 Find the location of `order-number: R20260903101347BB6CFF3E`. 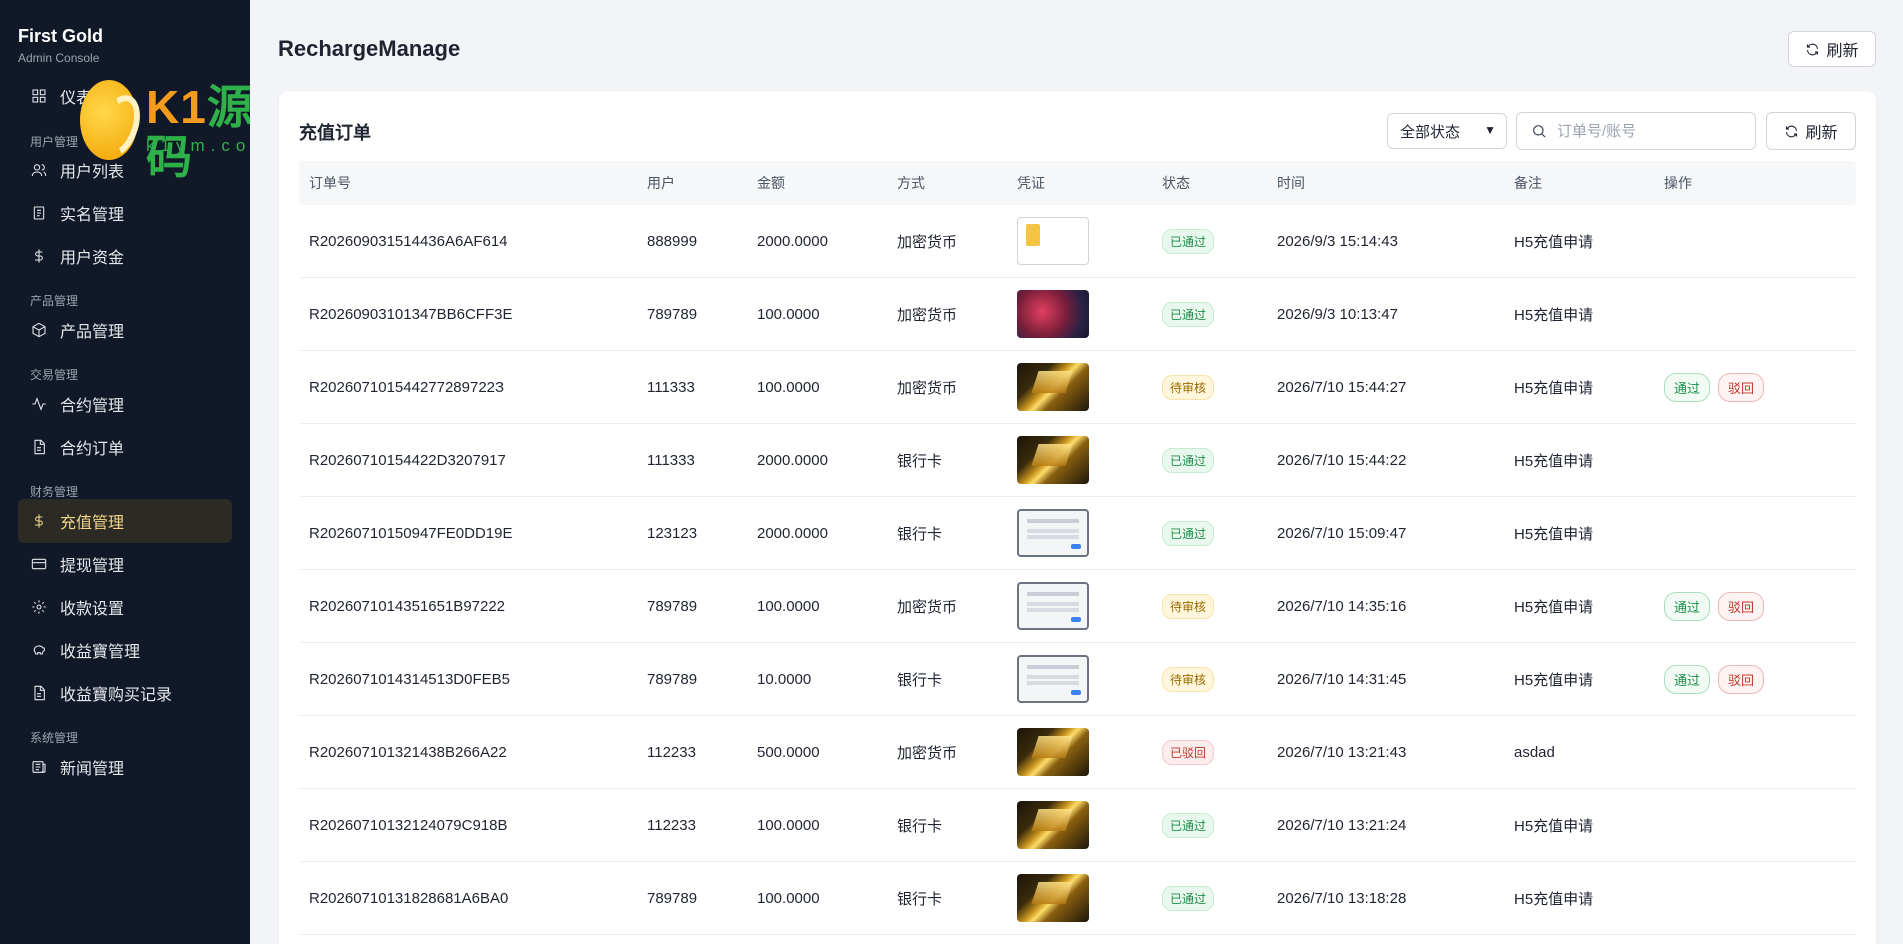

order-number: R20260903101347BB6CFF3E is located at coordinates (411, 314).